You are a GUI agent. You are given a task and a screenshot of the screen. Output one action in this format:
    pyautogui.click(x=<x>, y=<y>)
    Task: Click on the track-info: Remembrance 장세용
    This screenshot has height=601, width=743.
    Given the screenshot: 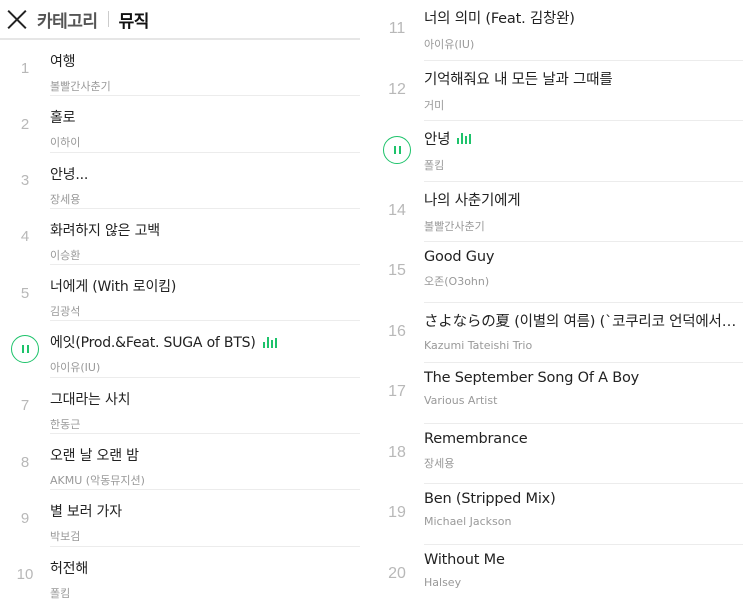 What is the action you would take?
    pyautogui.click(x=583, y=447)
    